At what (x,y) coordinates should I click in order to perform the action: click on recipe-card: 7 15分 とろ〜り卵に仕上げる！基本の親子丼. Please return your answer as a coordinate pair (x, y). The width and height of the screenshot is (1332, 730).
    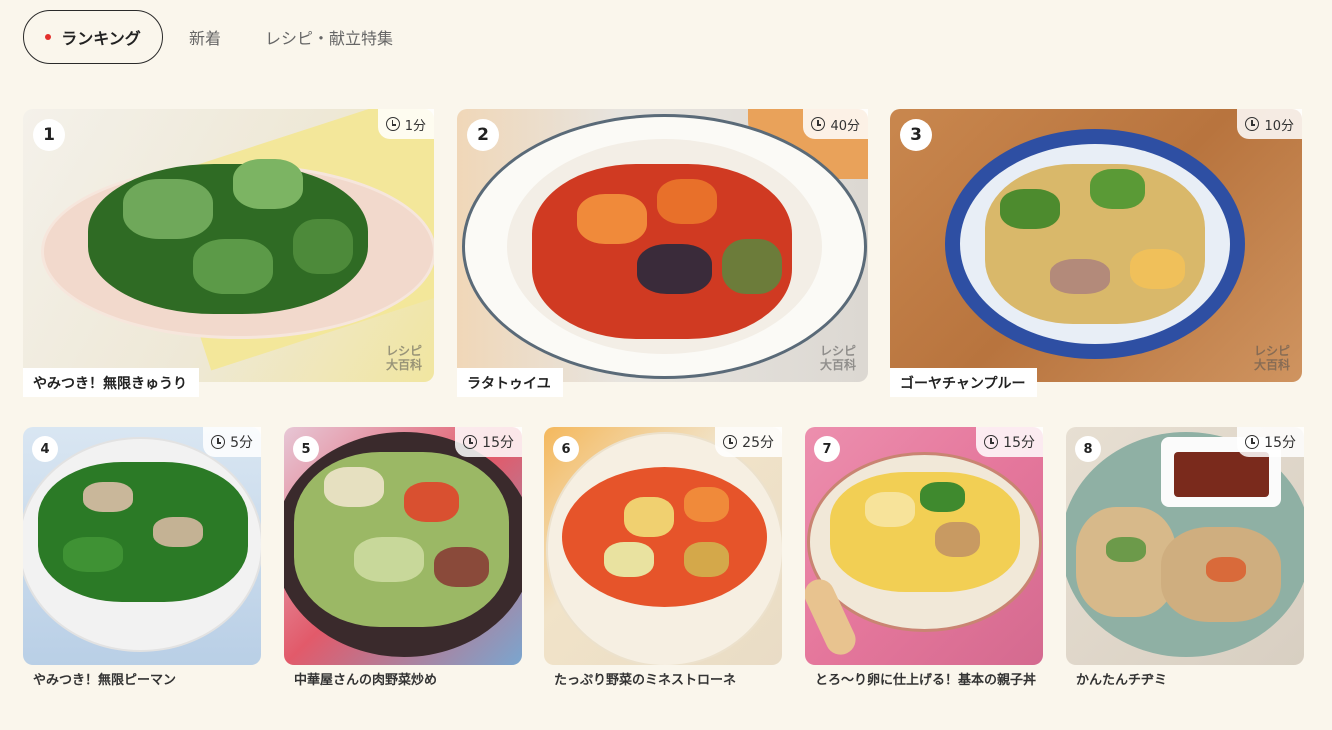
    Looking at the image, I should click on (924, 569).